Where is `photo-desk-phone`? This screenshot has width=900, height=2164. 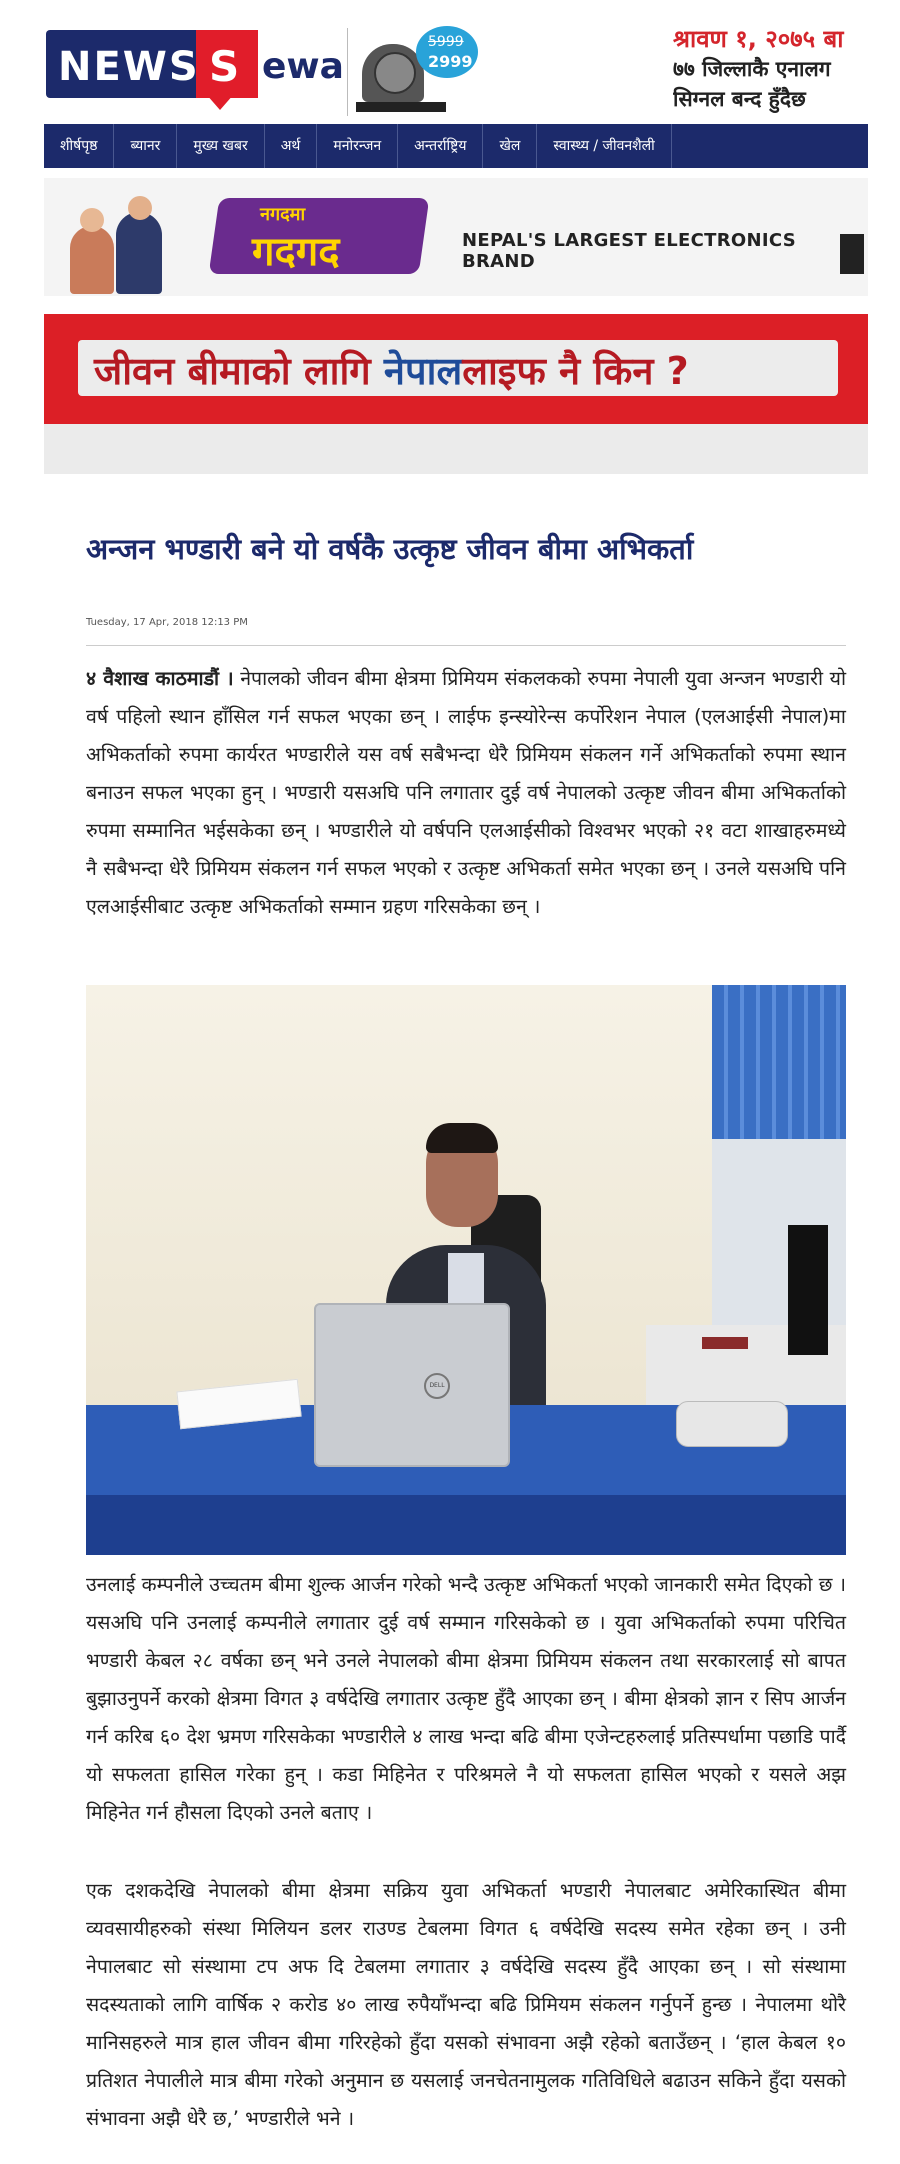 photo-desk-phone is located at coordinates (732, 1424).